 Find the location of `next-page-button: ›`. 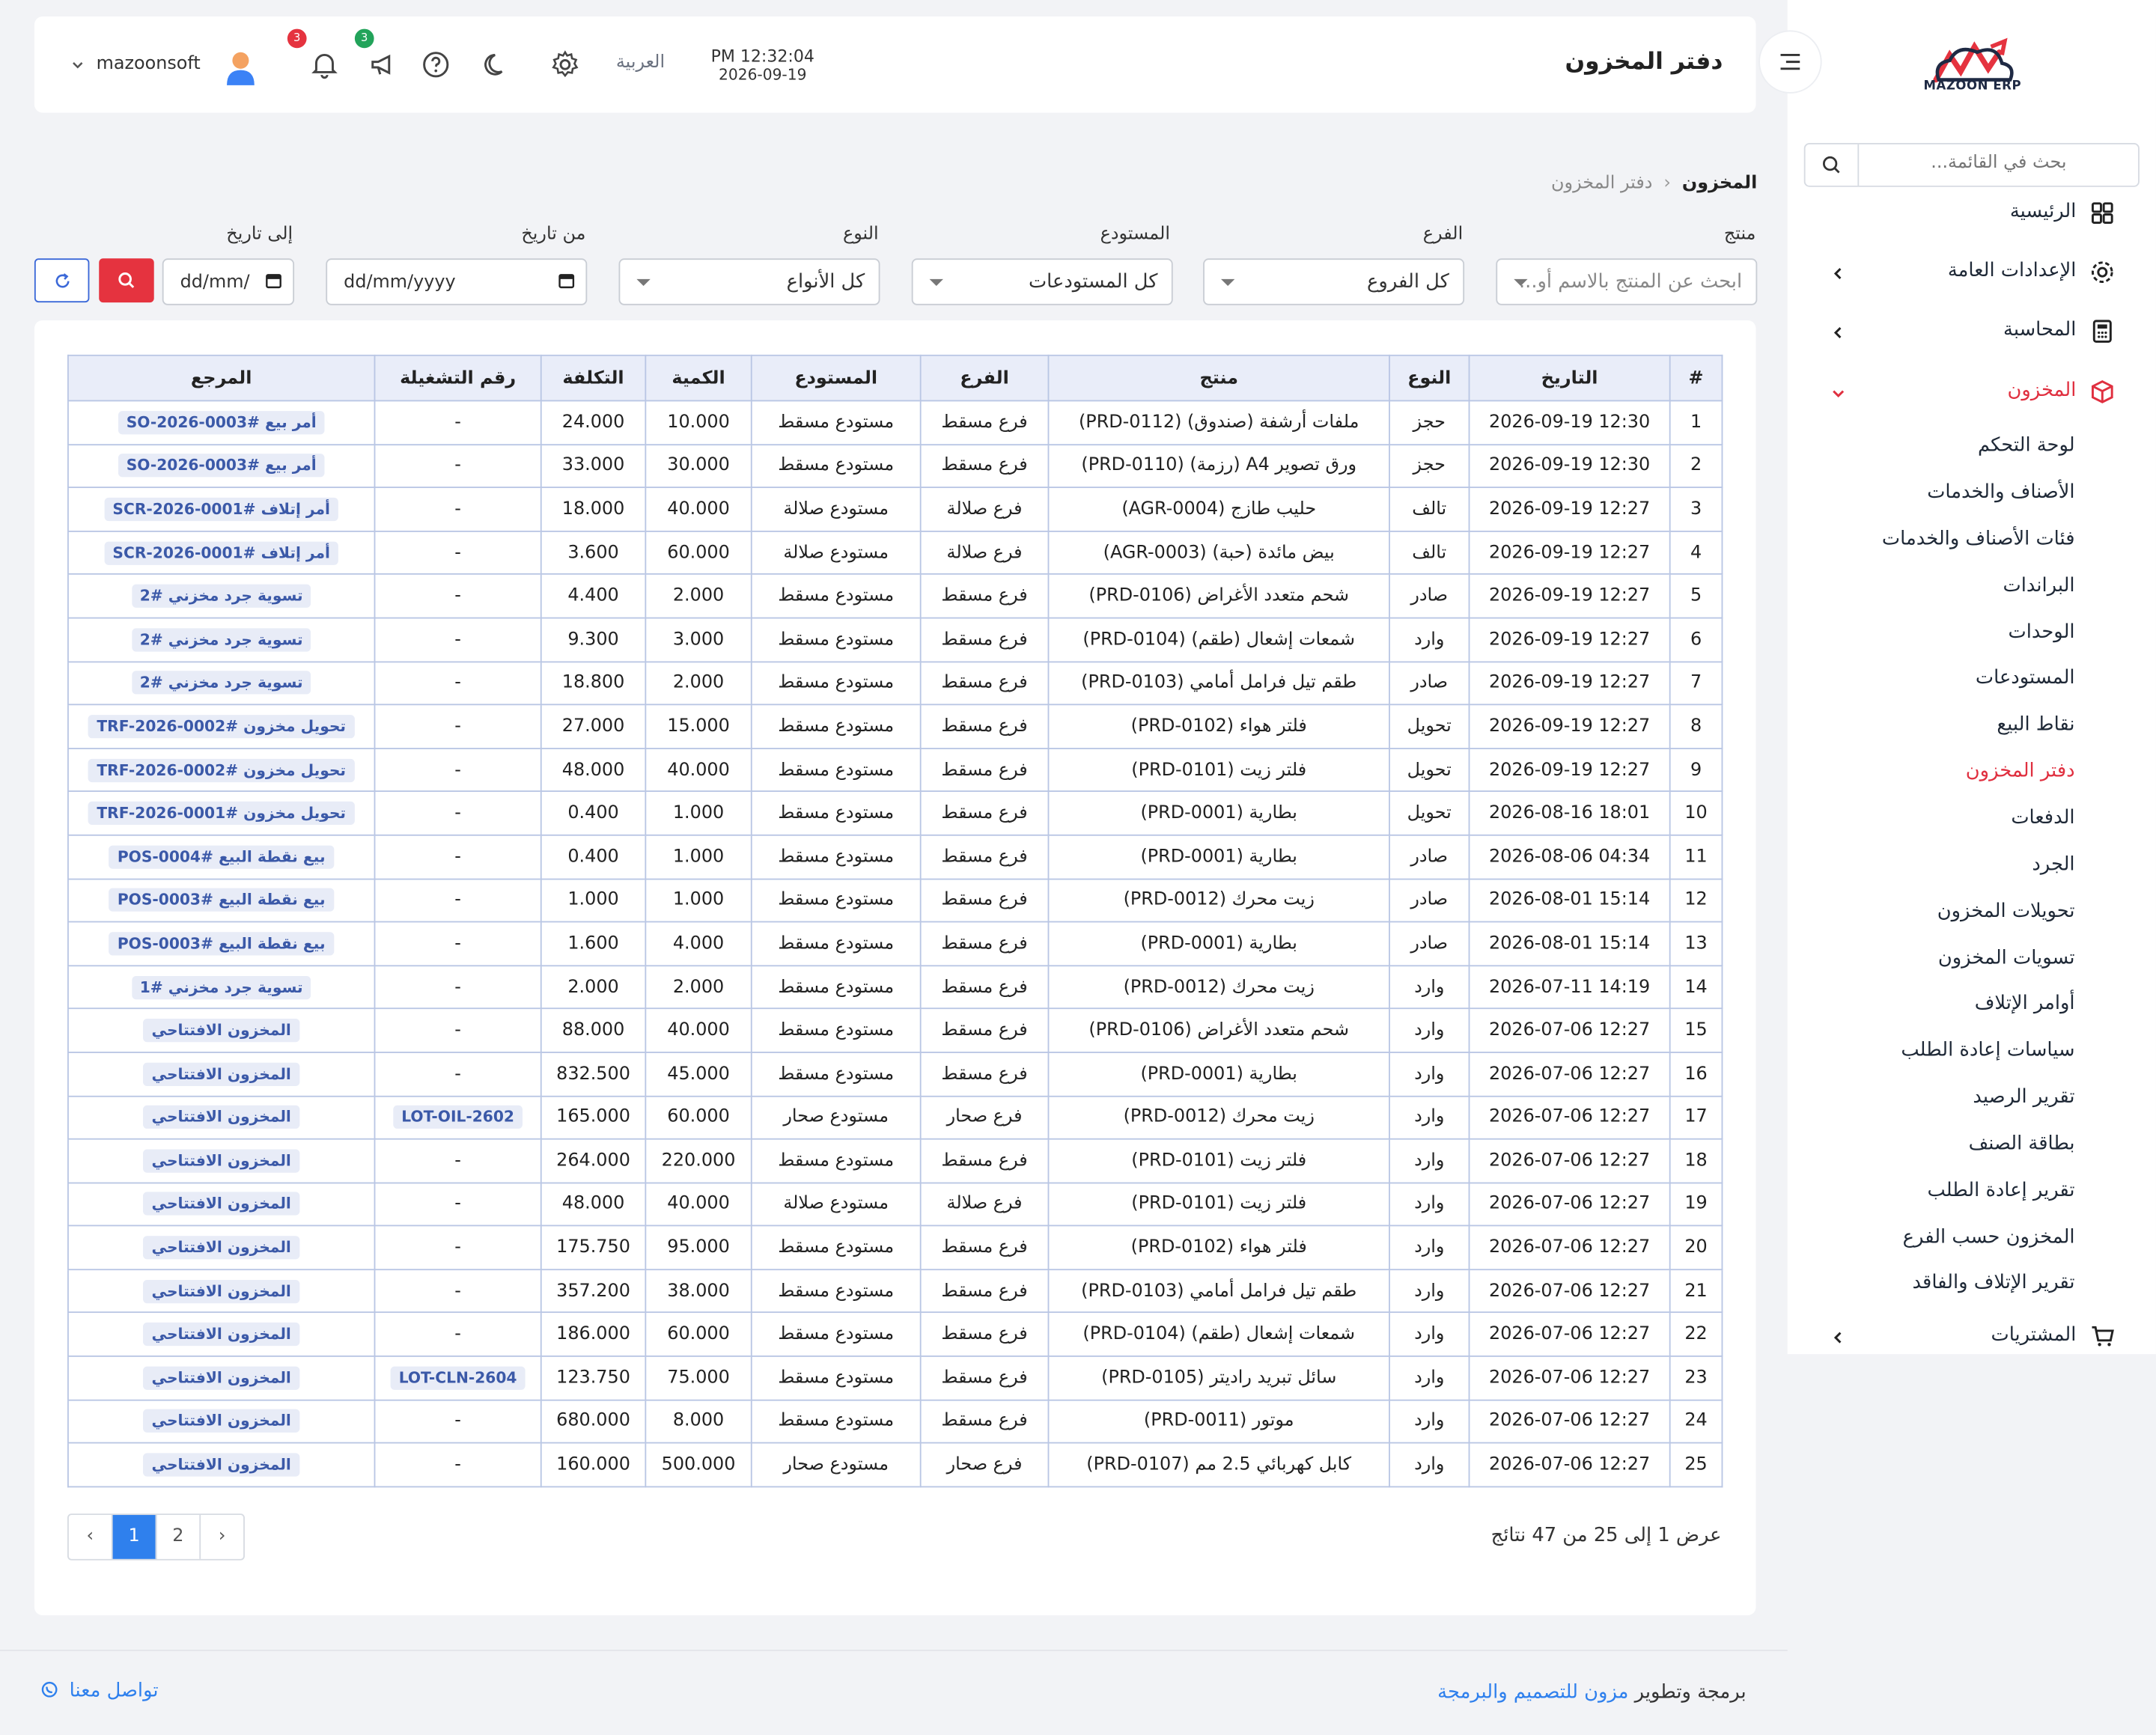

next-page-button: › is located at coordinates (222, 1537).